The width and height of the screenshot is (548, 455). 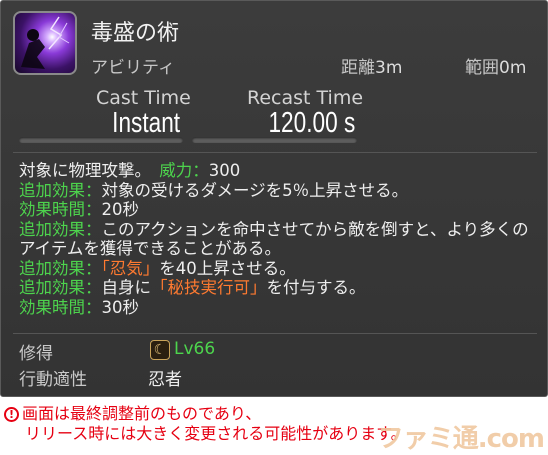 I want to click on action-icon, so click(x=45, y=43).